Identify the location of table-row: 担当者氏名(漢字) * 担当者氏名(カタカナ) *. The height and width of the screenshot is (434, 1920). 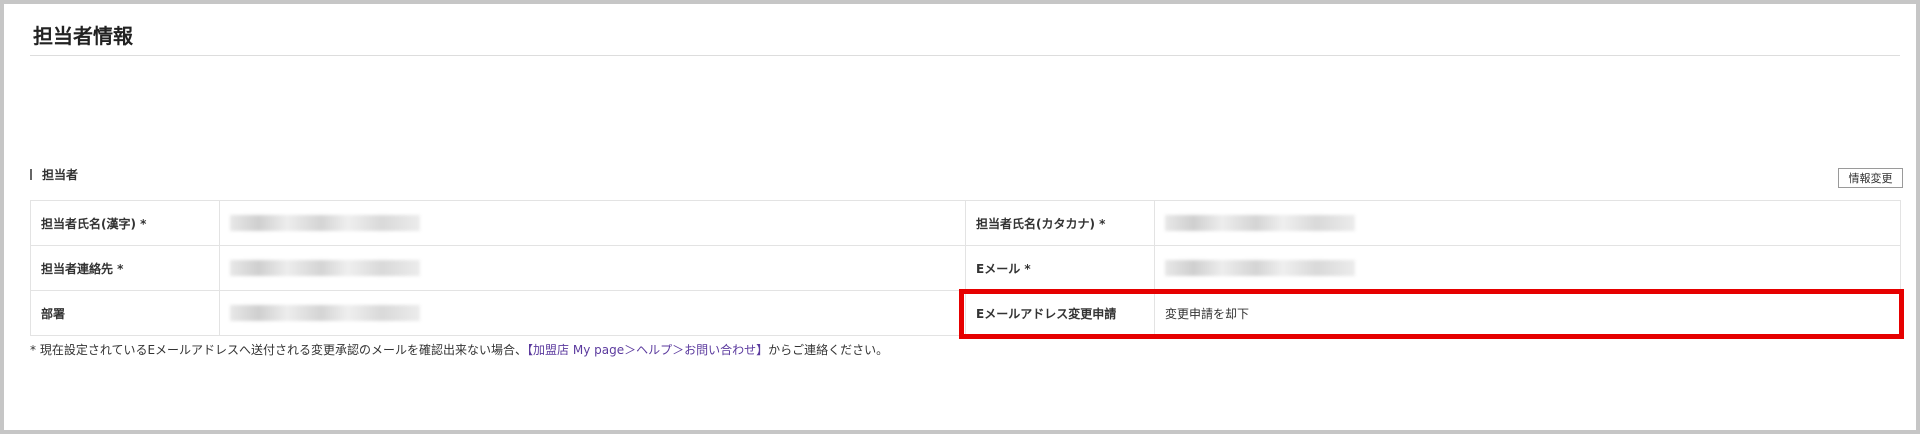
(965, 223).